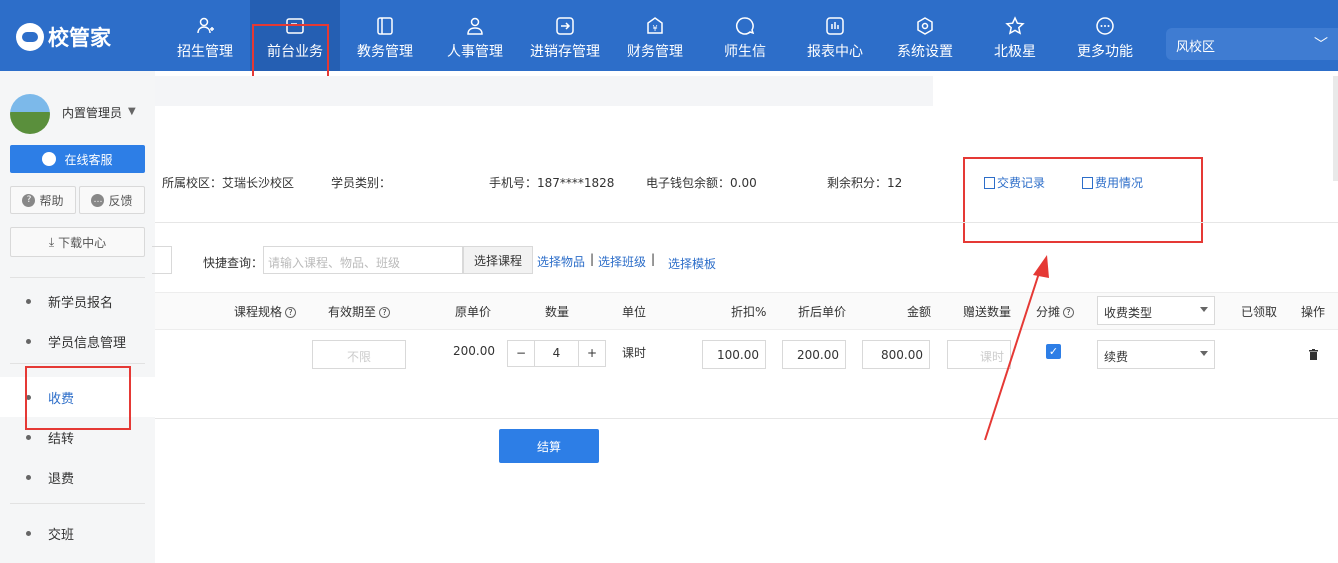 The width and height of the screenshot is (1338, 563). Describe the element at coordinates (265, 311) in the screenshot. I see `col-course-spec: 课程规格?` at that location.